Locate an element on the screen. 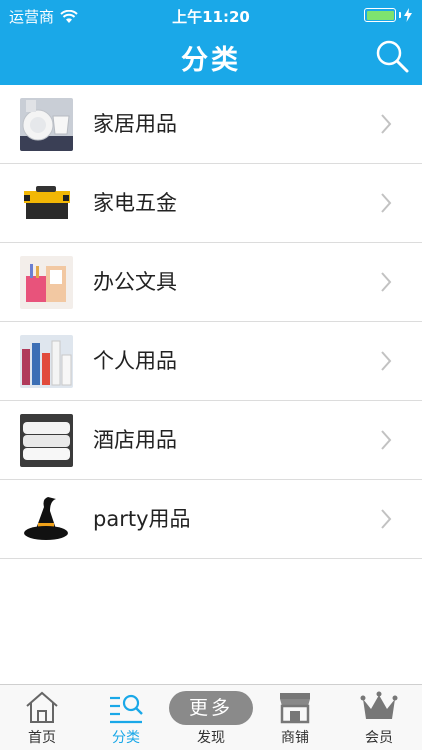 The image size is (422, 750). desk-organizer-icon is located at coordinates (46, 282).